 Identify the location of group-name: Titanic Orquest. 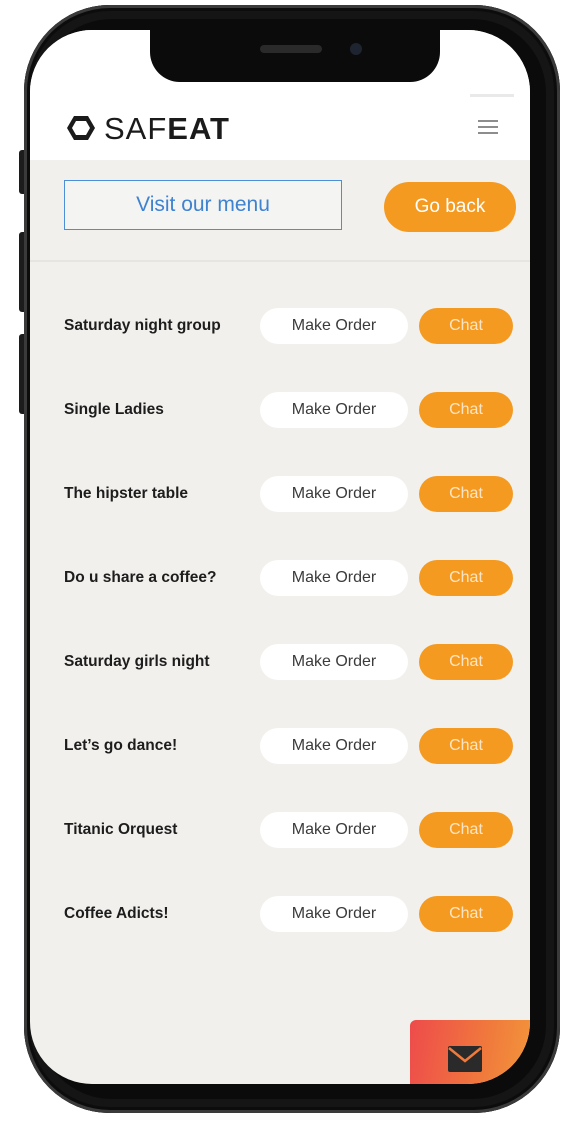
(121, 829).